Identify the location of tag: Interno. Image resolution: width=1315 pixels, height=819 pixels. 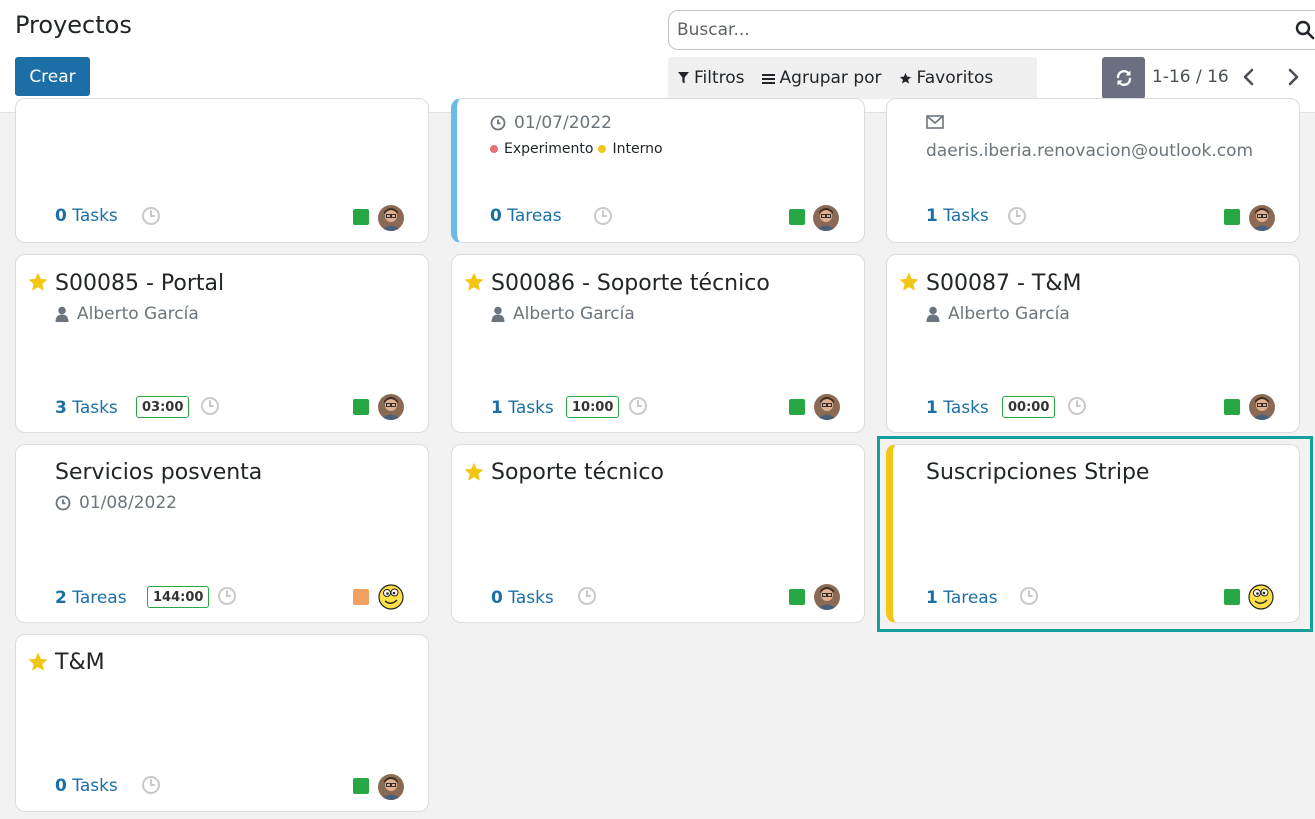
(637, 149).